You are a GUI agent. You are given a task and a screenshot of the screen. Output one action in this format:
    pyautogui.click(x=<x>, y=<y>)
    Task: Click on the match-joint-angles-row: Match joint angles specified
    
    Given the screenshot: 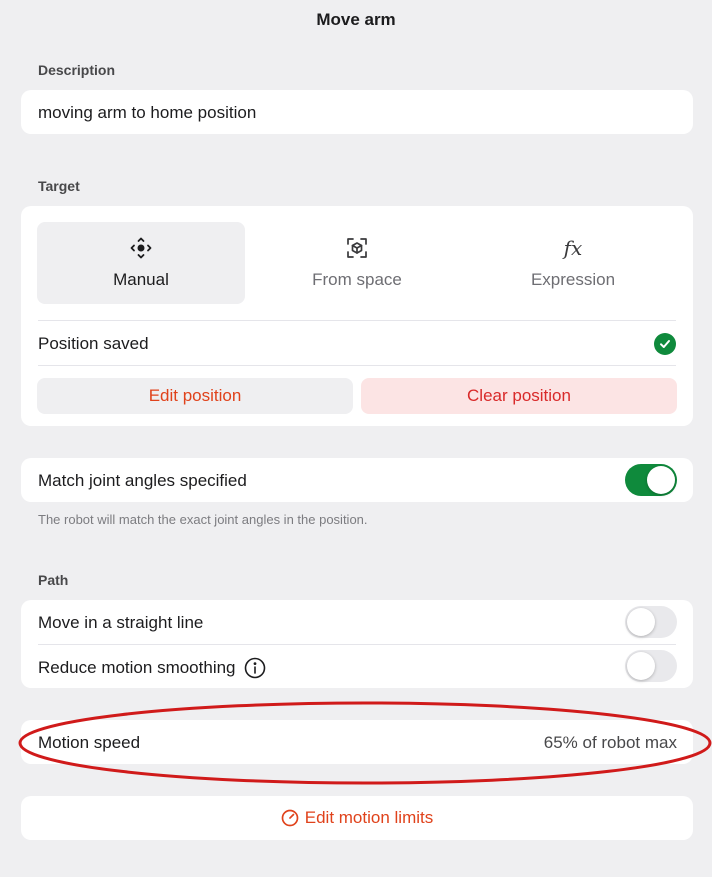 What is the action you would take?
    pyautogui.click(x=357, y=480)
    